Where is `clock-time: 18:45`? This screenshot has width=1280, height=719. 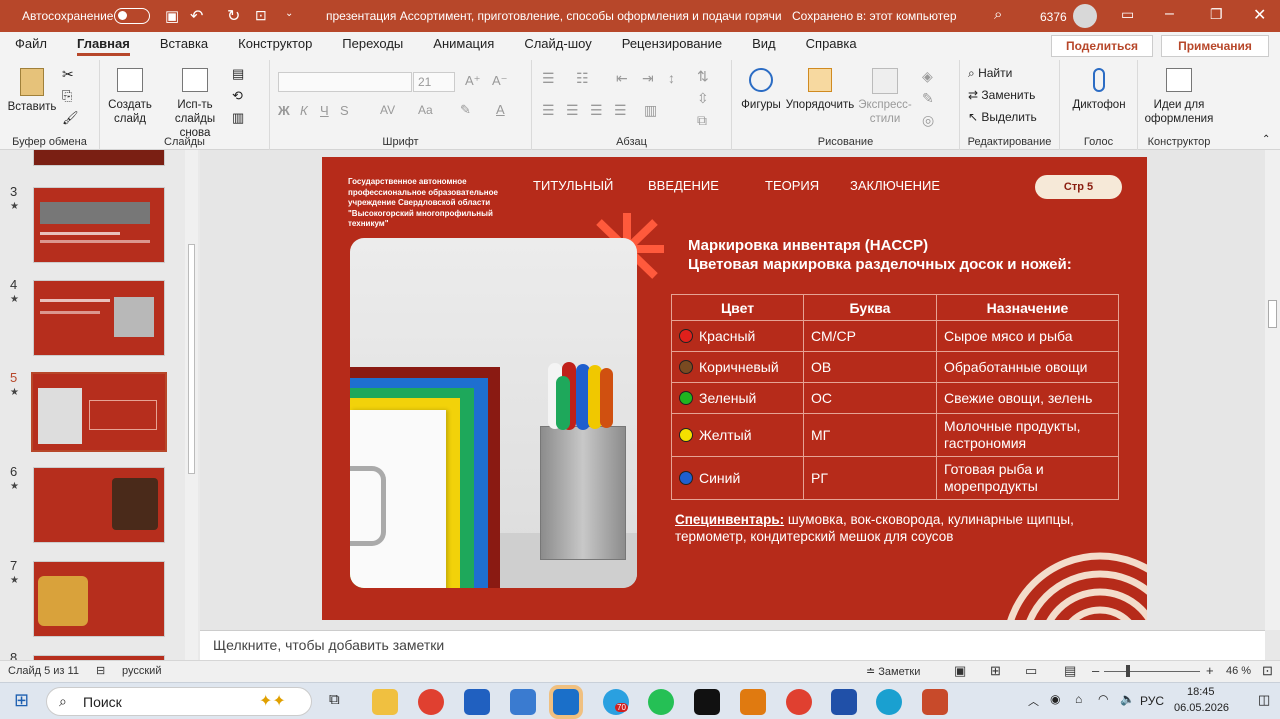
clock-time: 18:45 is located at coordinates (1201, 692).